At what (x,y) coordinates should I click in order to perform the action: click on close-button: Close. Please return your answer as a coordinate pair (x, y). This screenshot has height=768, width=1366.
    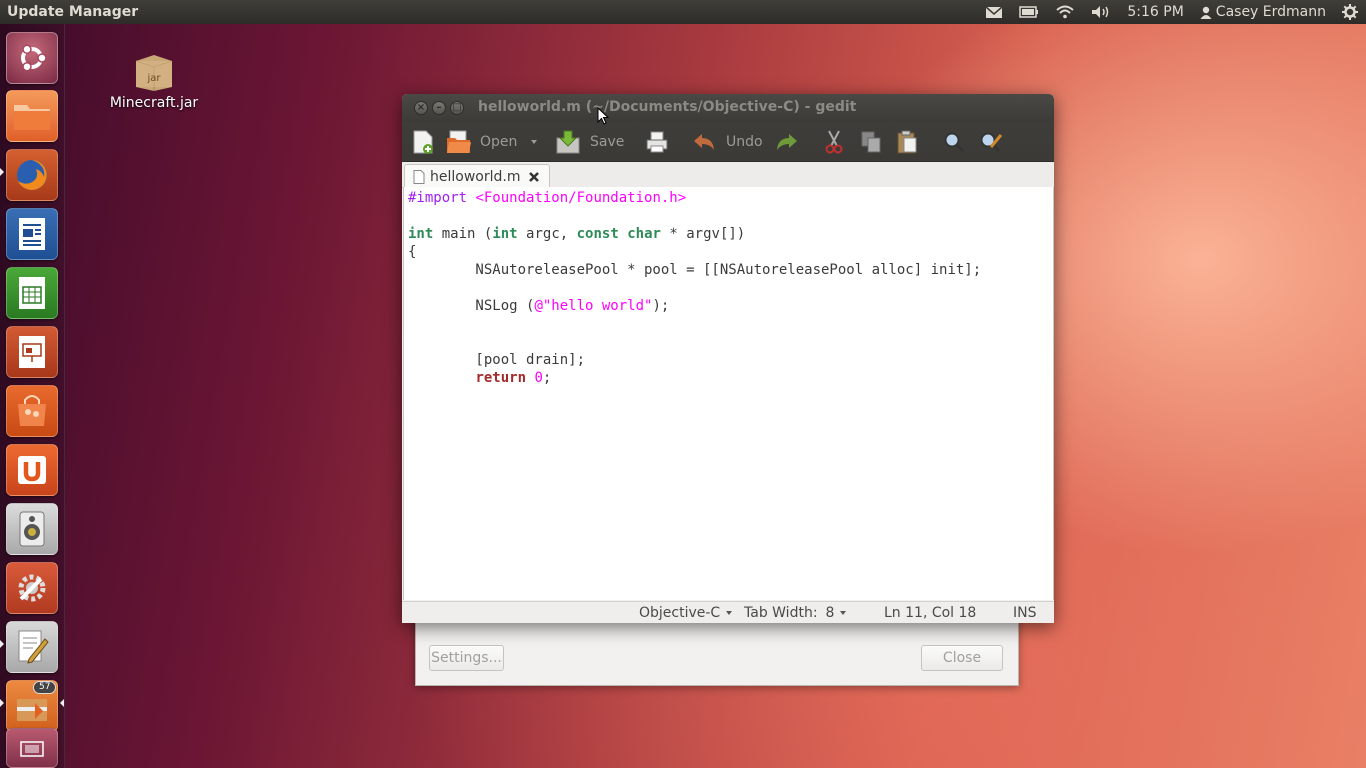
    Looking at the image, I should click on (962, 658).